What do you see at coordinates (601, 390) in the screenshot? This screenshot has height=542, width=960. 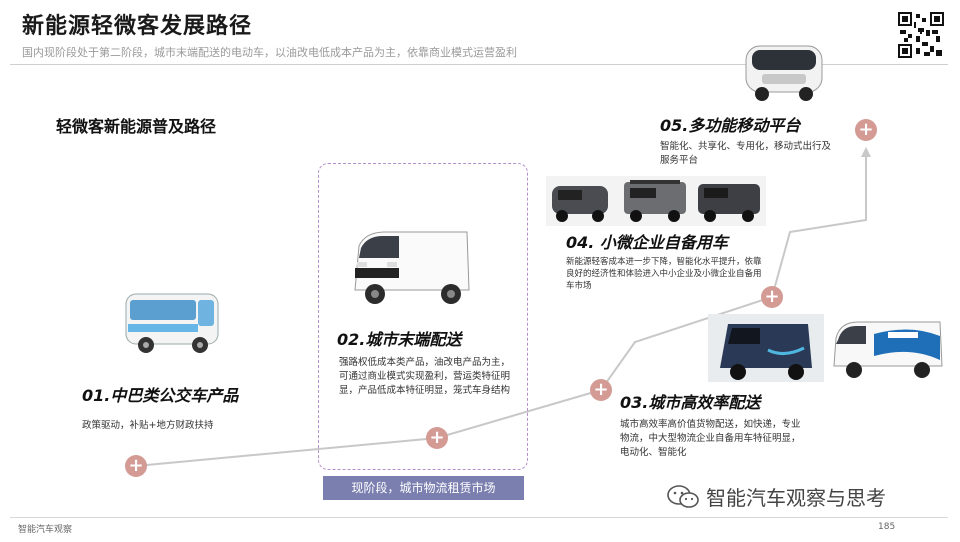 I see `stage-03-node: +` at bounding box center [601, 390].